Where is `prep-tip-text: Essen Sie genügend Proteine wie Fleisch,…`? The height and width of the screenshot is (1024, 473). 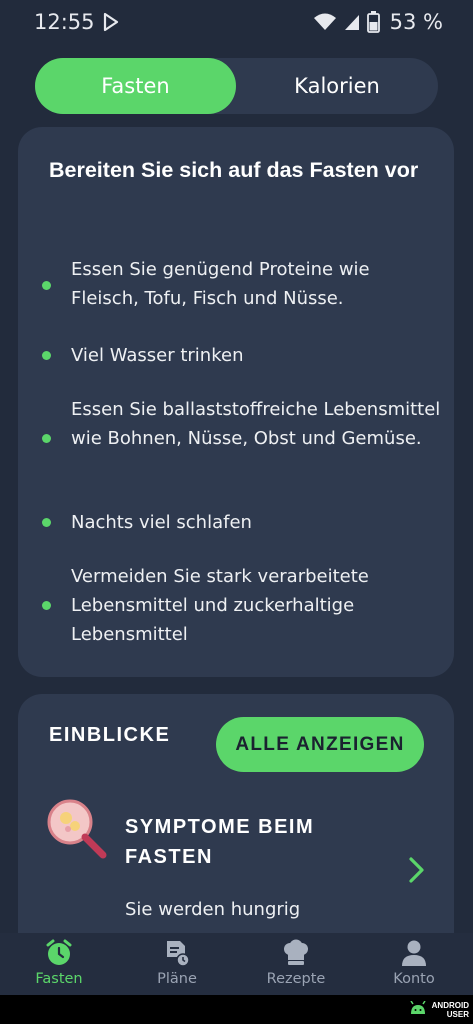
prep-tip-text: Essen Sie genügend Proteine wie Fleisch,… is located at coordinates (220, 284).